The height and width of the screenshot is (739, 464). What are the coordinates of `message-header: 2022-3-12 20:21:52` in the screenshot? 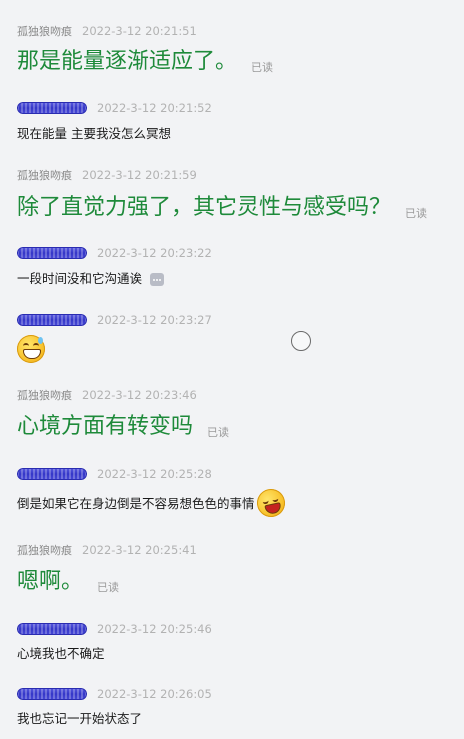 It's located at (114, 108).